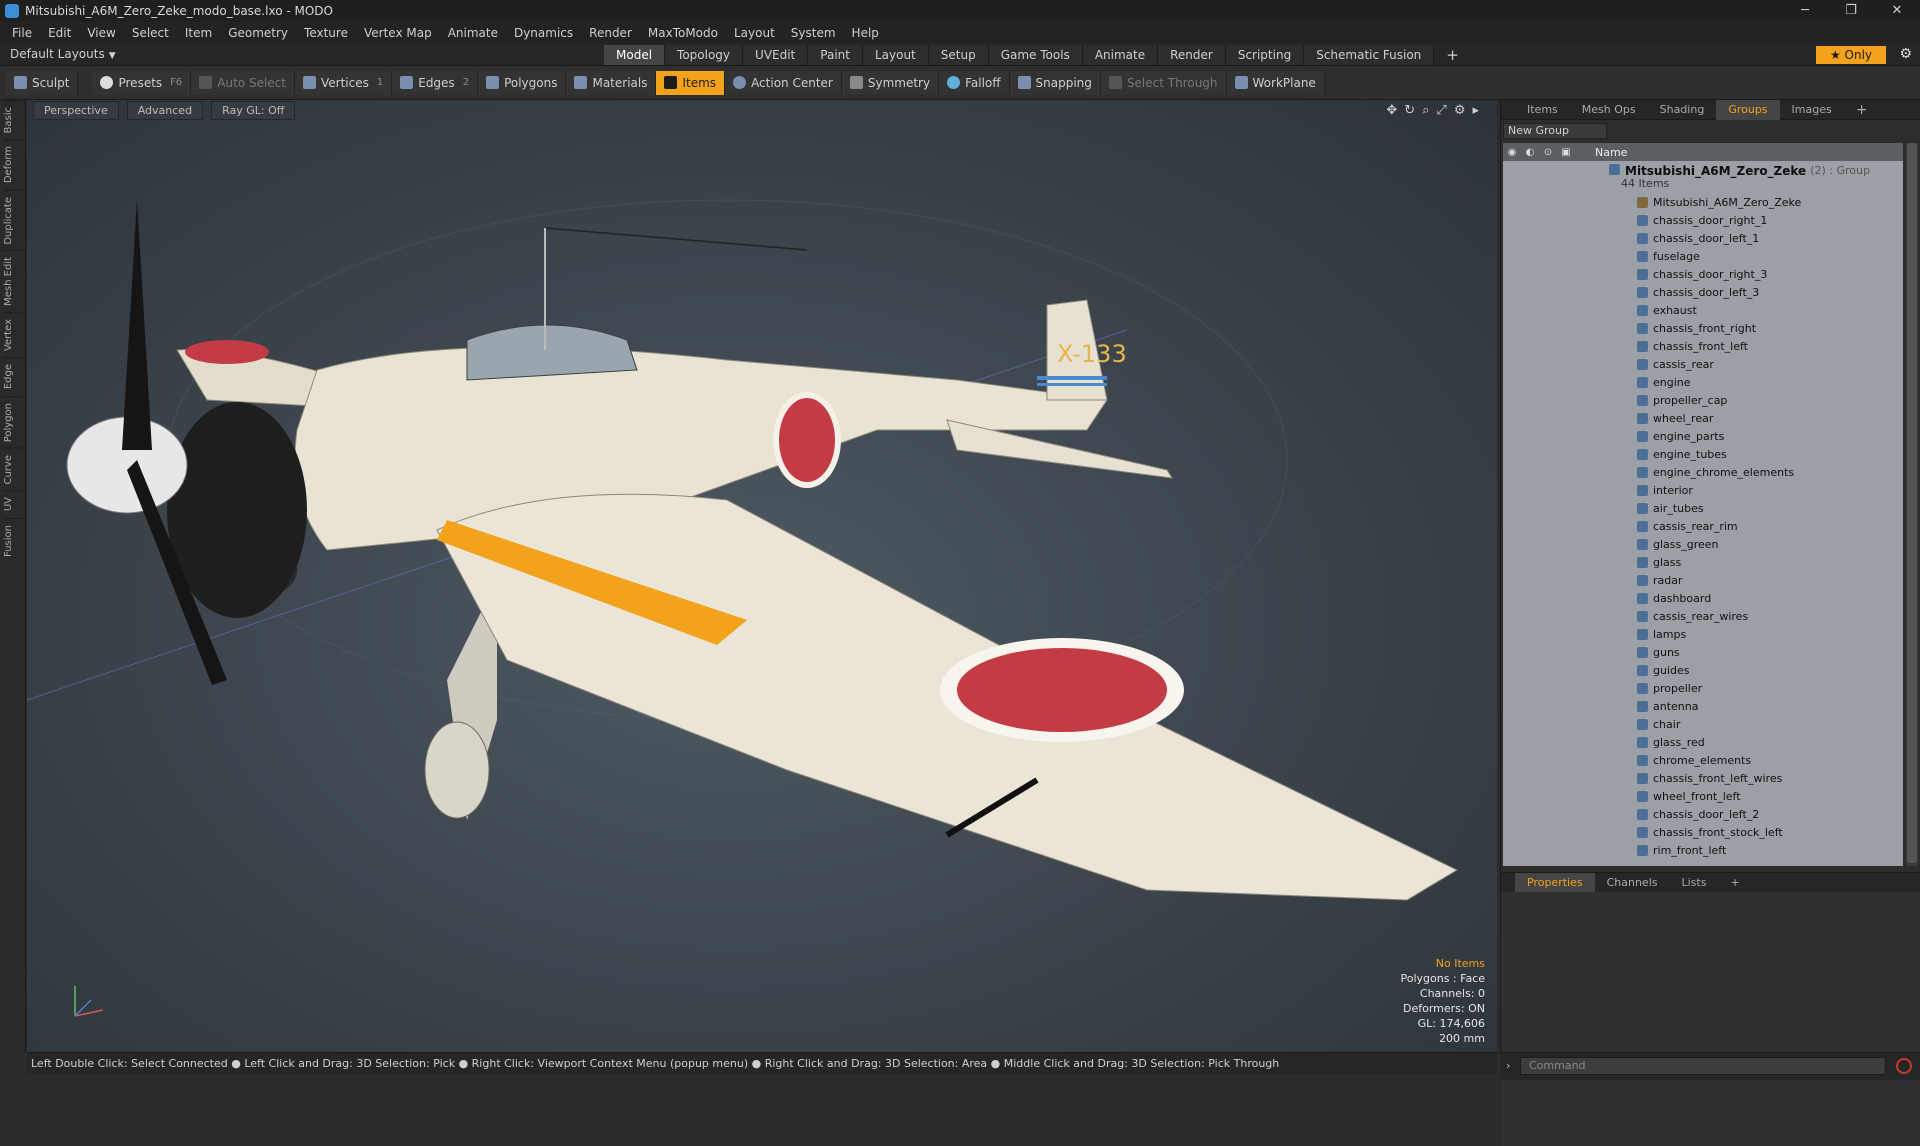 This screenshot has width=1920, height=1146. I want to click on list-item: propeller_cap, so click(1703, 400).